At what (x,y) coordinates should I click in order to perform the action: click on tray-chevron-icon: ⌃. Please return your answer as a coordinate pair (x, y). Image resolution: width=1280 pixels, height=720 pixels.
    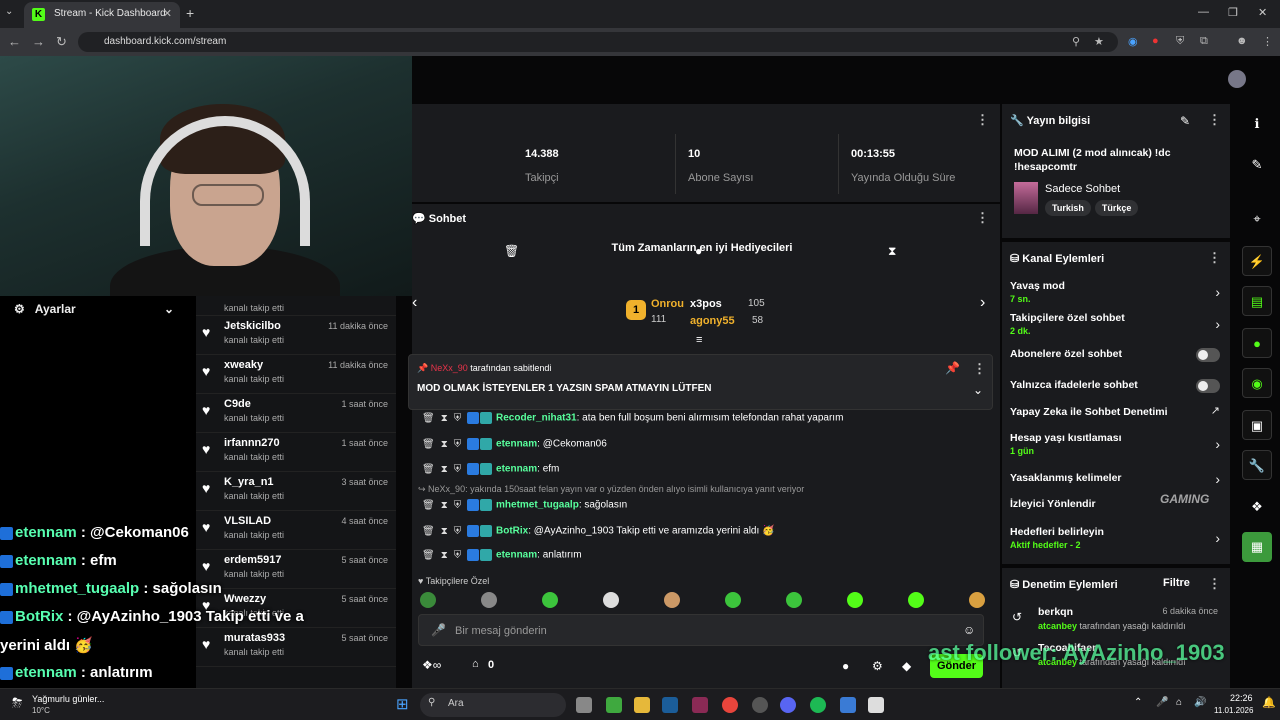
    Looking at the image, I should click on (1138, 702).